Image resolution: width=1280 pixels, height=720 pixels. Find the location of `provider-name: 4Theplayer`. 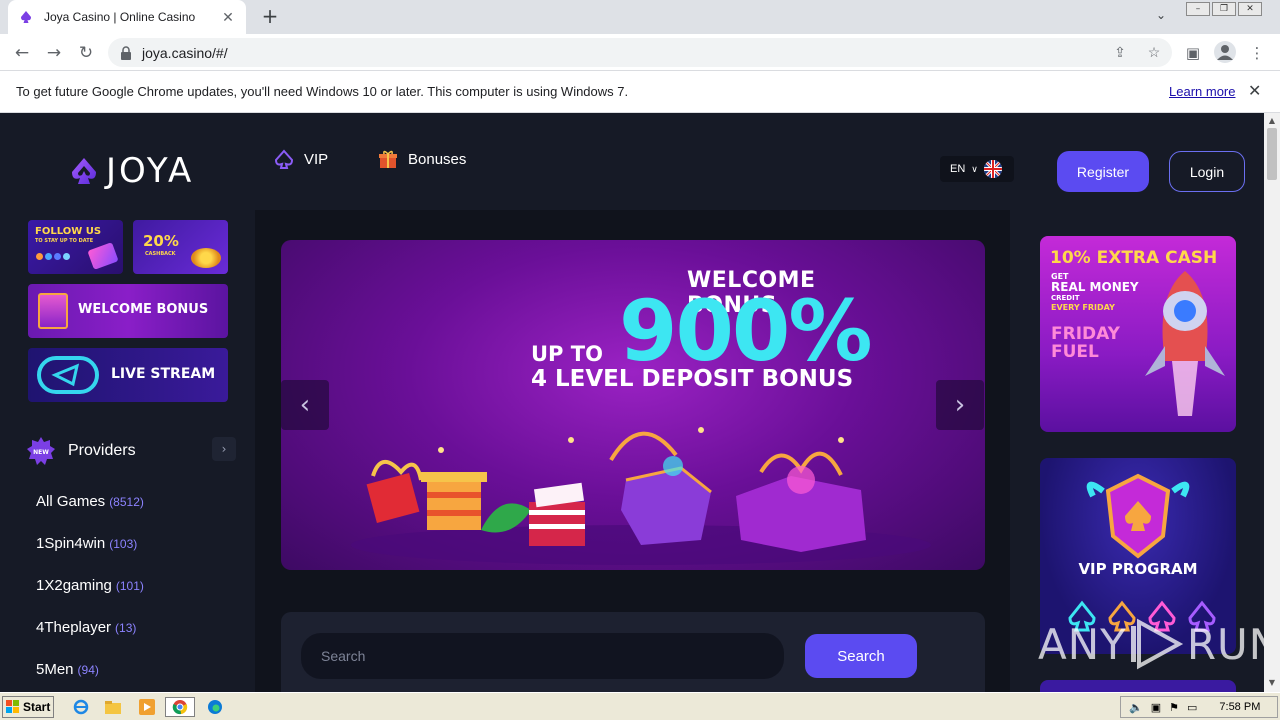

provider-name: 4Theplayer is located at coordinates (74, 627).